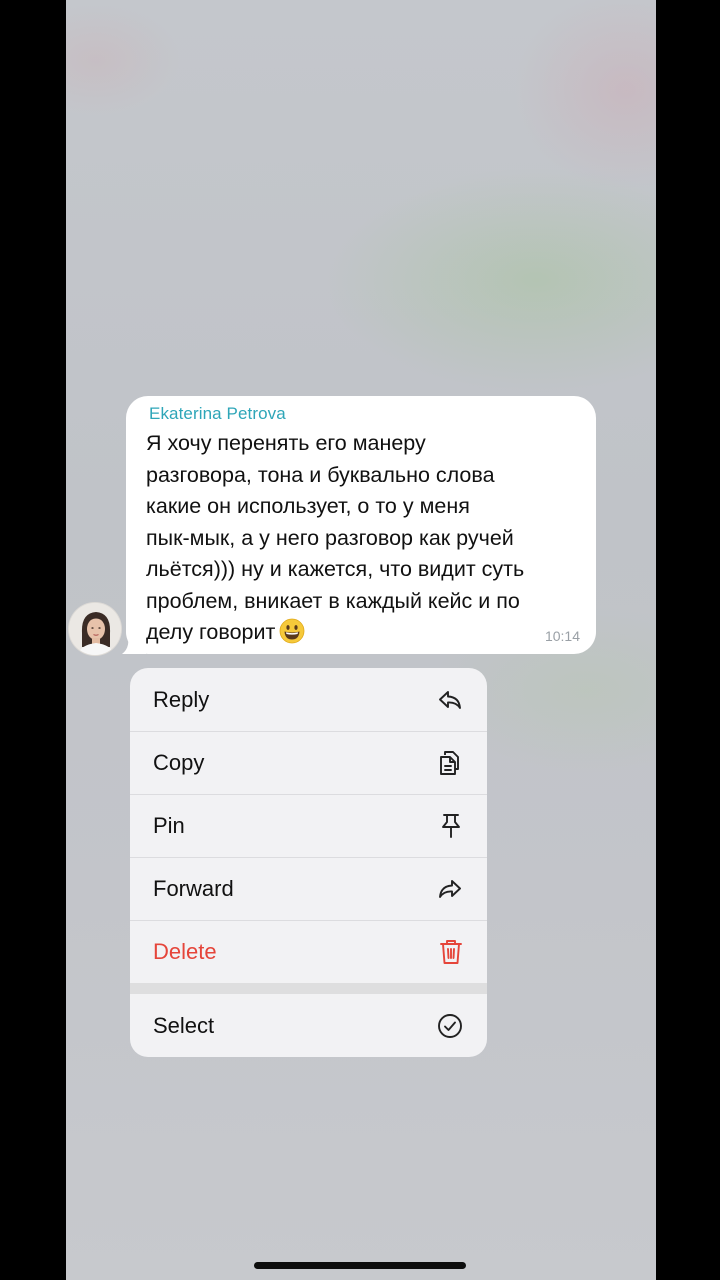  What do you see at coordinates (308, 951) in the screenshot?
I see `menu-item-delete: Delete` at bounding box center [308, 951].